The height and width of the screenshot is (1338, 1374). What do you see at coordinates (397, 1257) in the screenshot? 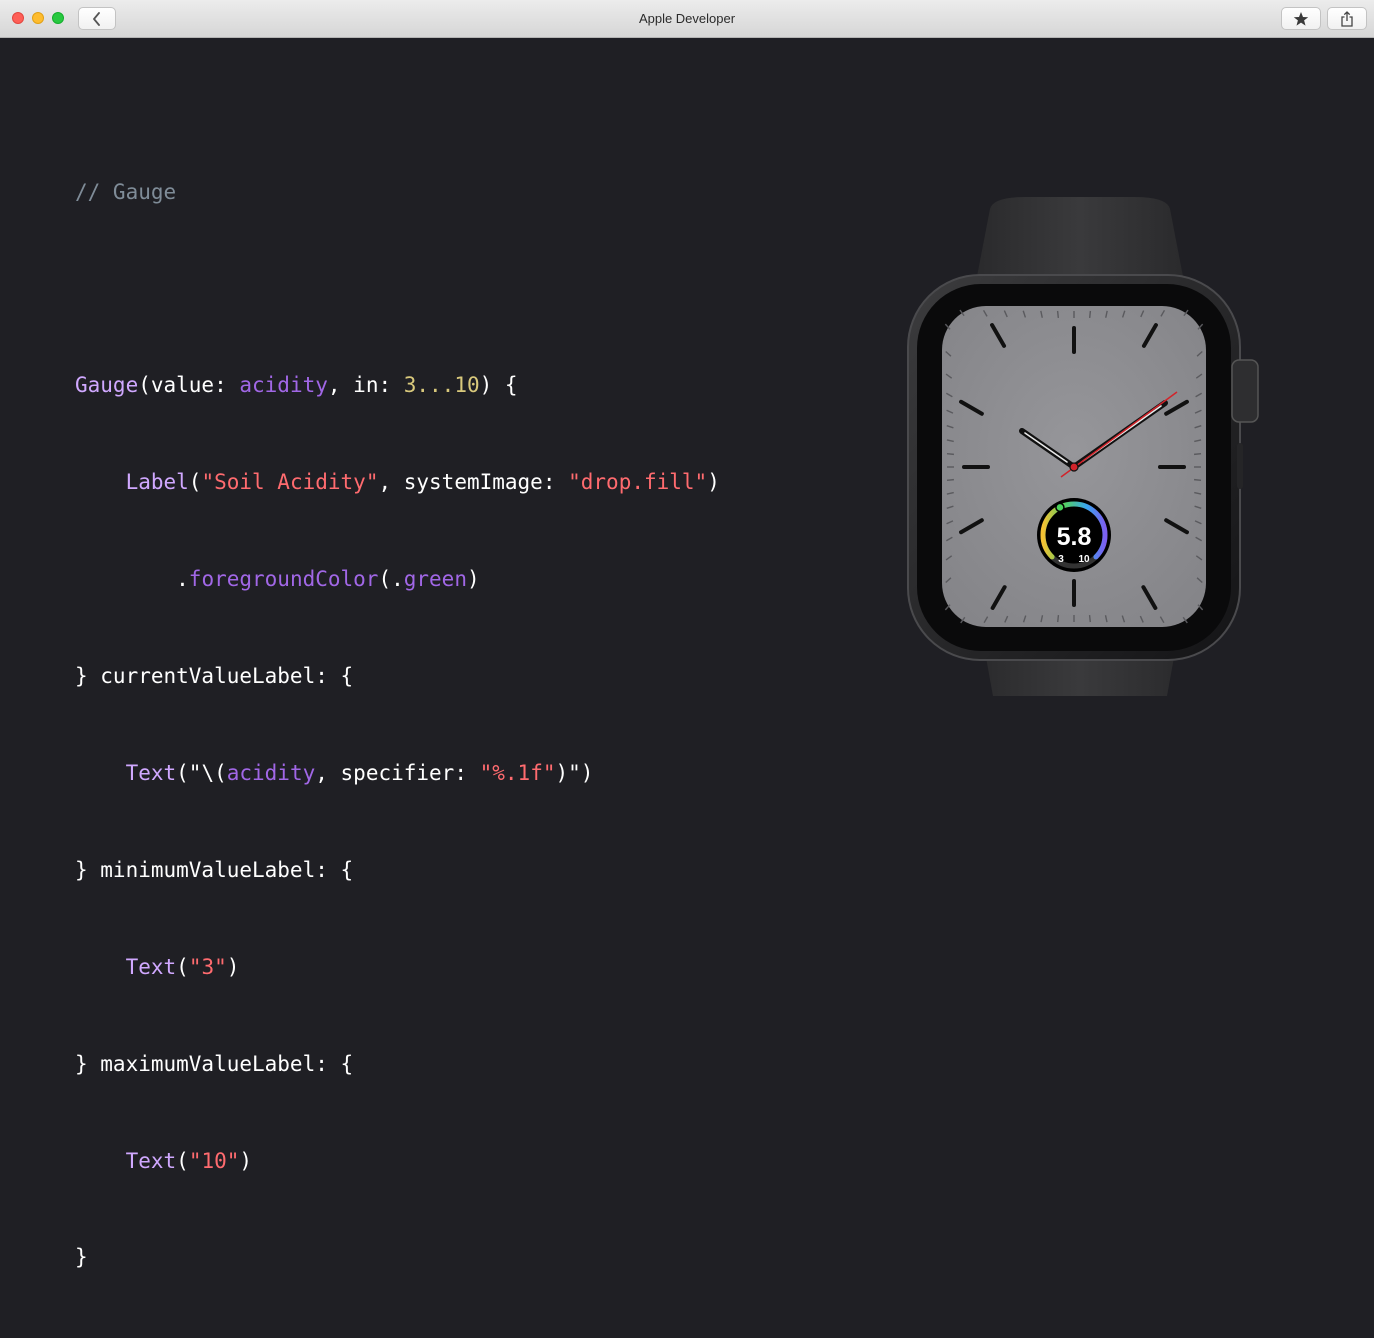
I see `code-line-10: }` at bounding box center [397, 1257].